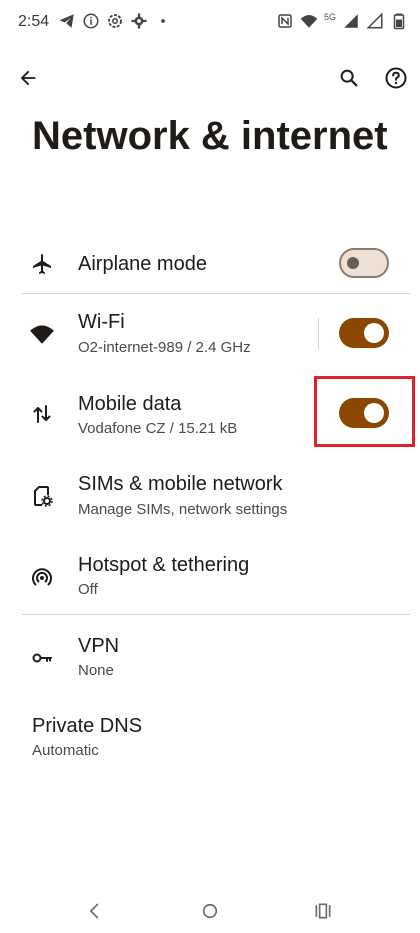 This screenshot has width=420, height=933. What do you see at coordinates (210, 136) in the screenshot?
I see `page-title: Network & internet` at bounding box center [210, 136].